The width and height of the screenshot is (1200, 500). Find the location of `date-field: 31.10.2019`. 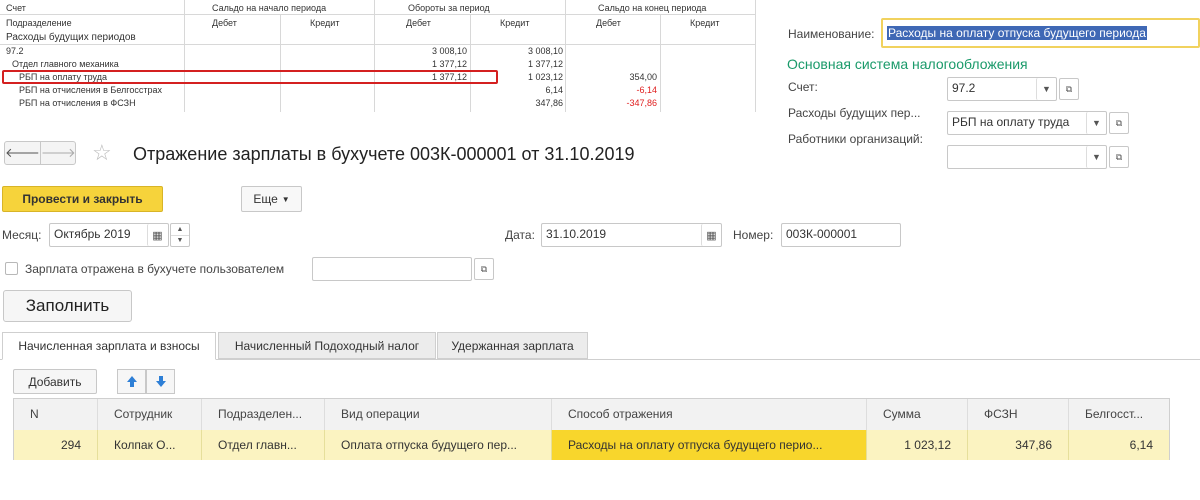

date-field: 31.10.2019 is located at coordinates (631, 235).